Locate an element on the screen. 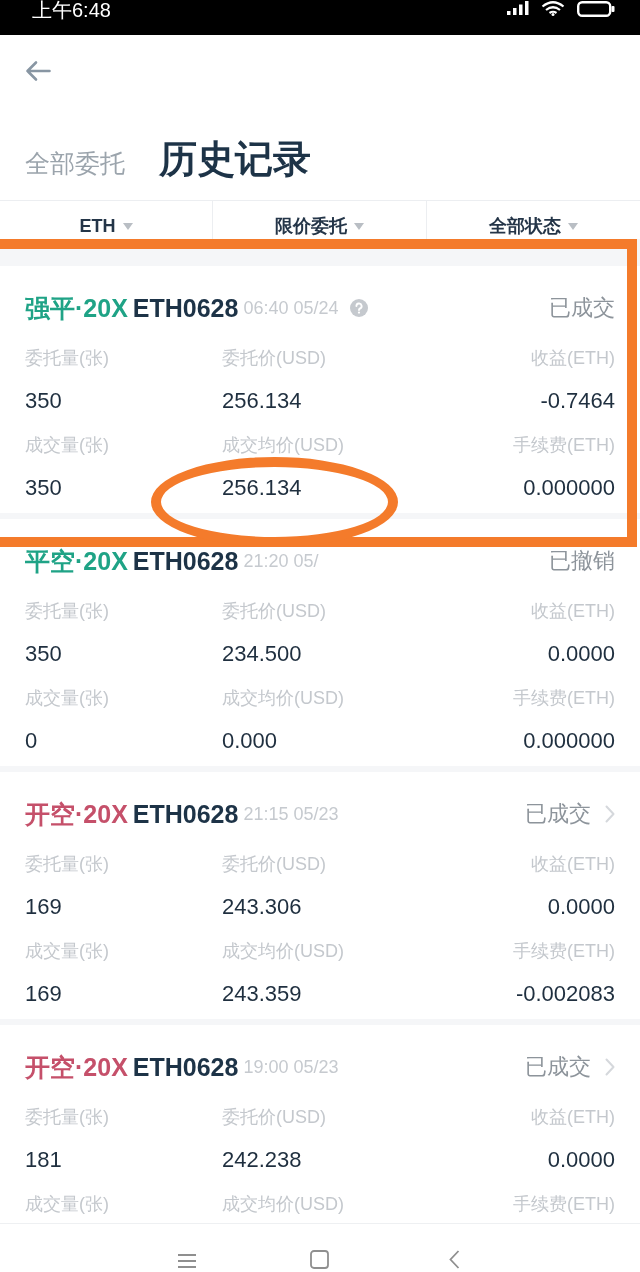  field-value: 243.306 is located at coordinates (262, 907).